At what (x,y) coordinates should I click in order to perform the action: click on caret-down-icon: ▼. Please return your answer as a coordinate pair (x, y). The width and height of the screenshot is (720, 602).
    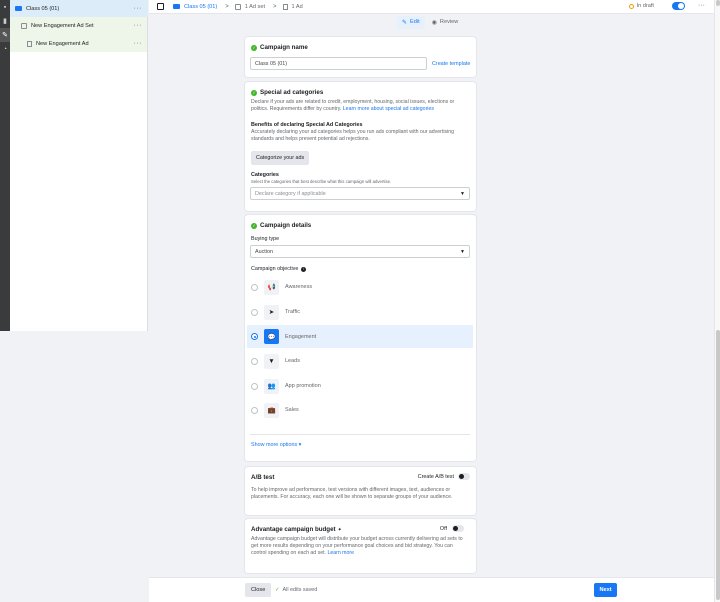
    Looking at the image, I should click on (462, 251).